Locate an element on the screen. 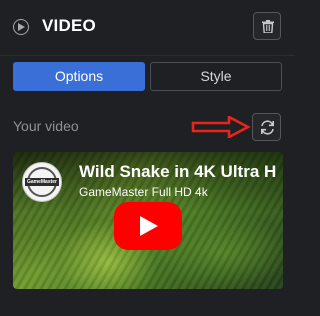  refresh-video-button is located at coordinates (266, 127).